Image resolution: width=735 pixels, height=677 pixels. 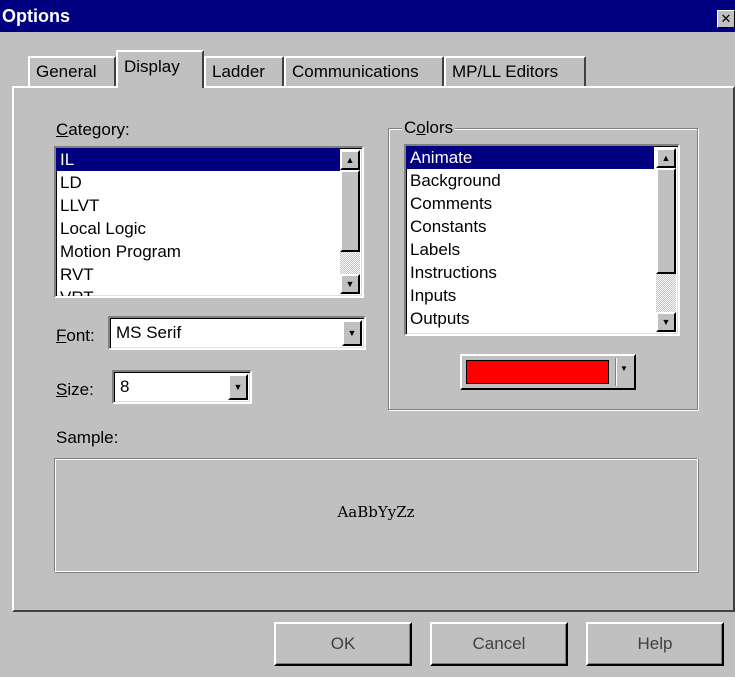 I want to click on font-label: Font:, so click(x=75, y=335).